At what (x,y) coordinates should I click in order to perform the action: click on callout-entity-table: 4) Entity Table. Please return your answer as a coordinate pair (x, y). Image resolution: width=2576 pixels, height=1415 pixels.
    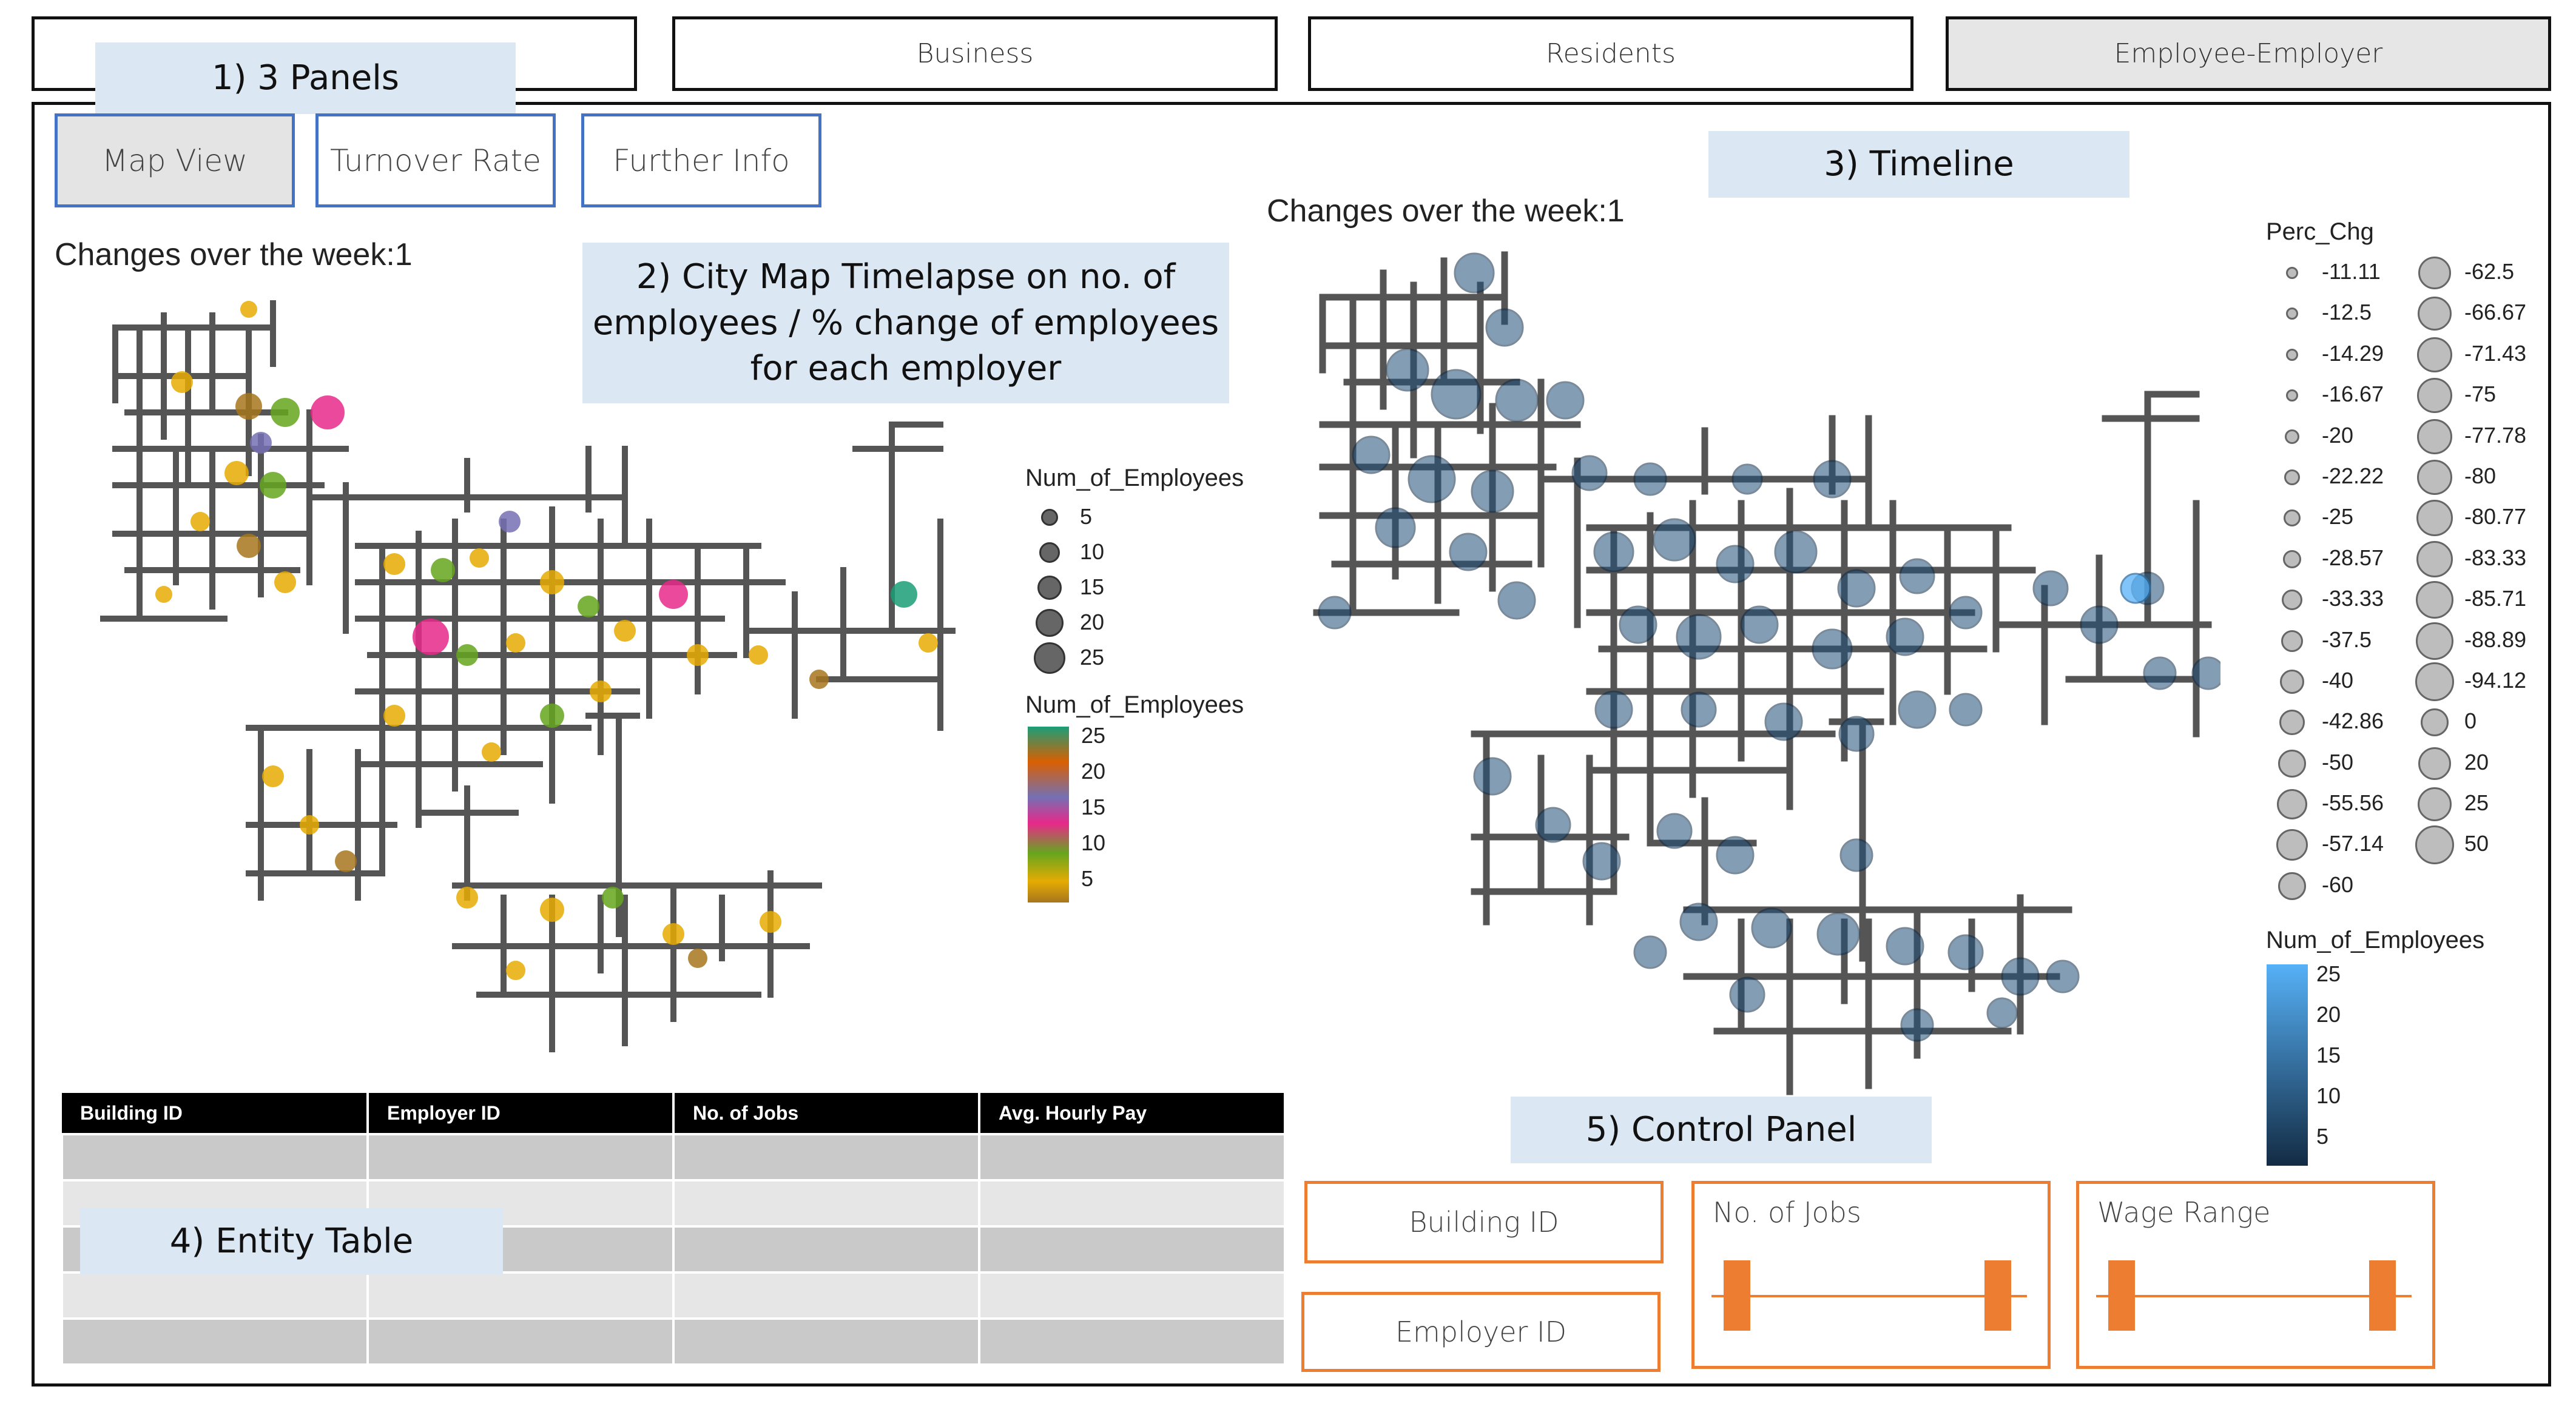
    Looking at the image, I should click on (291, 1241).